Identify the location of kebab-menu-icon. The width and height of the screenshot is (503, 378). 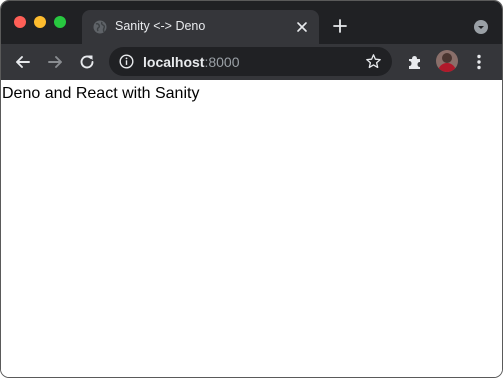
(479, 62).